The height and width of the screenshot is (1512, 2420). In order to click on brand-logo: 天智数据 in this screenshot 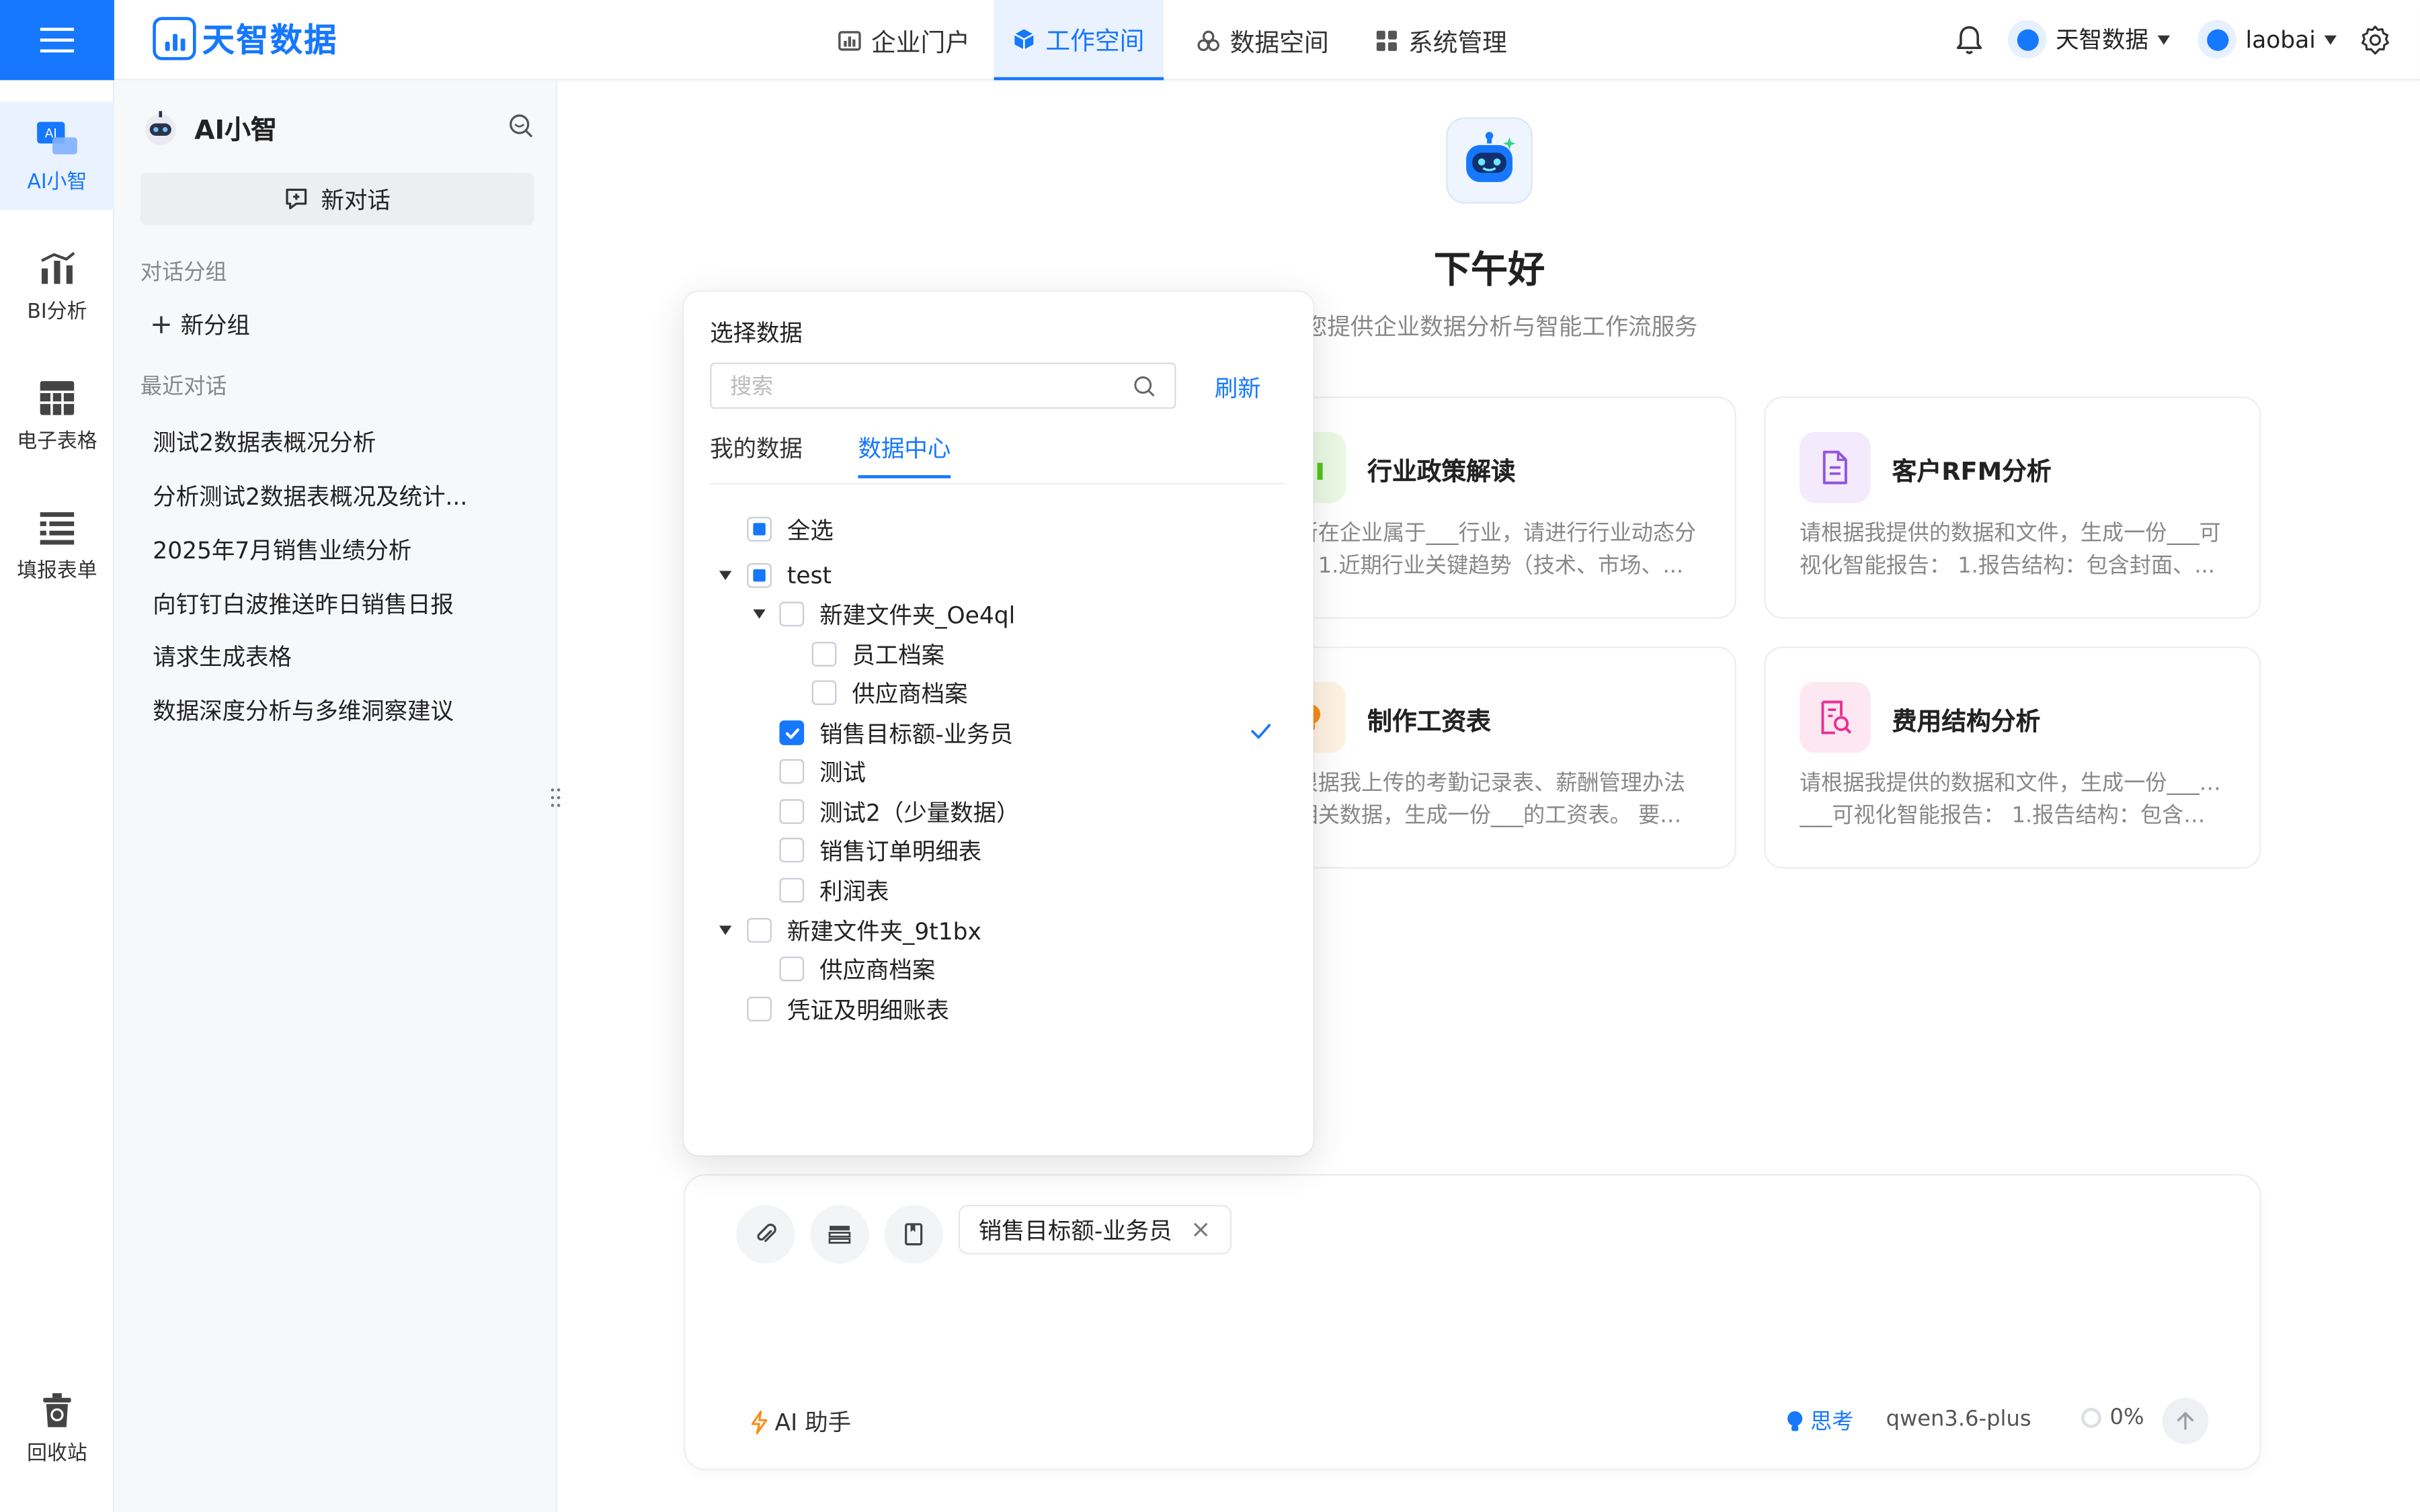, I will do `click(245, 39)`.